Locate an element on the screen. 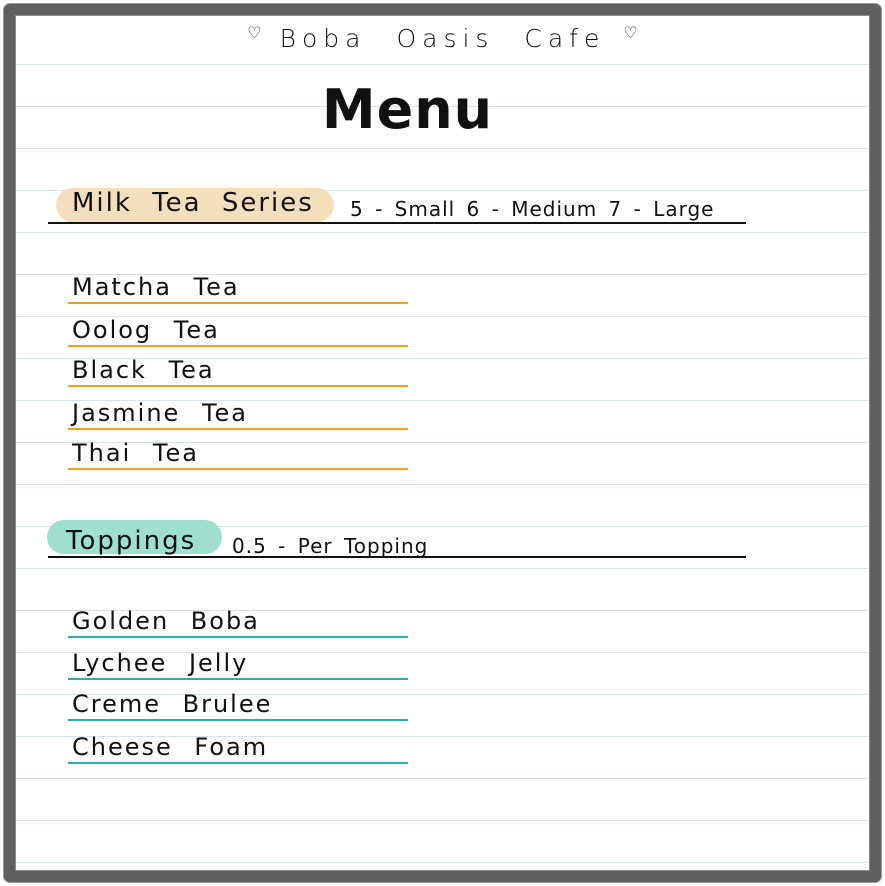 Image resolution: width=885 pixels, height=886 pixels. menu-item-thai-tea: Thai Tea is located at coordinates (238, 454).